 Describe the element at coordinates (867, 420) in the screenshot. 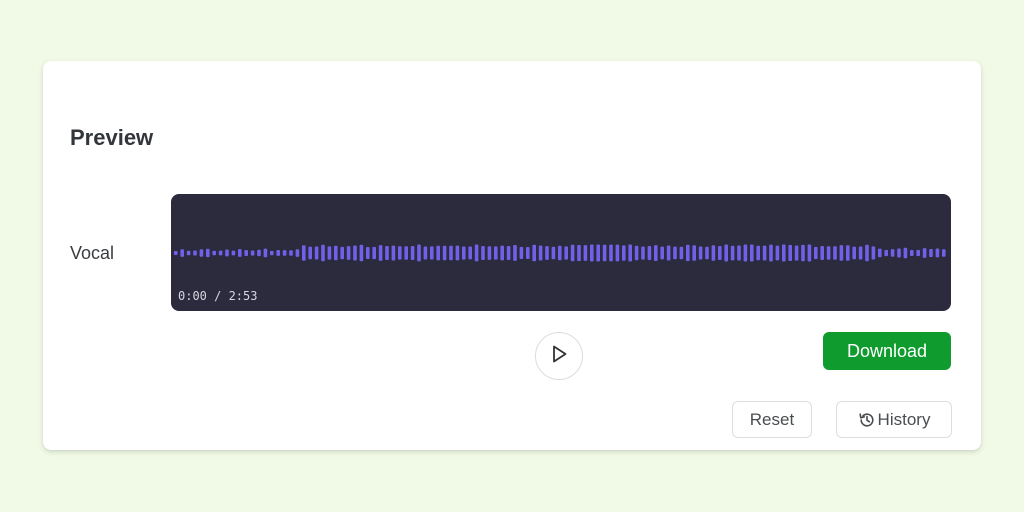

I see `history-icon` at that location.